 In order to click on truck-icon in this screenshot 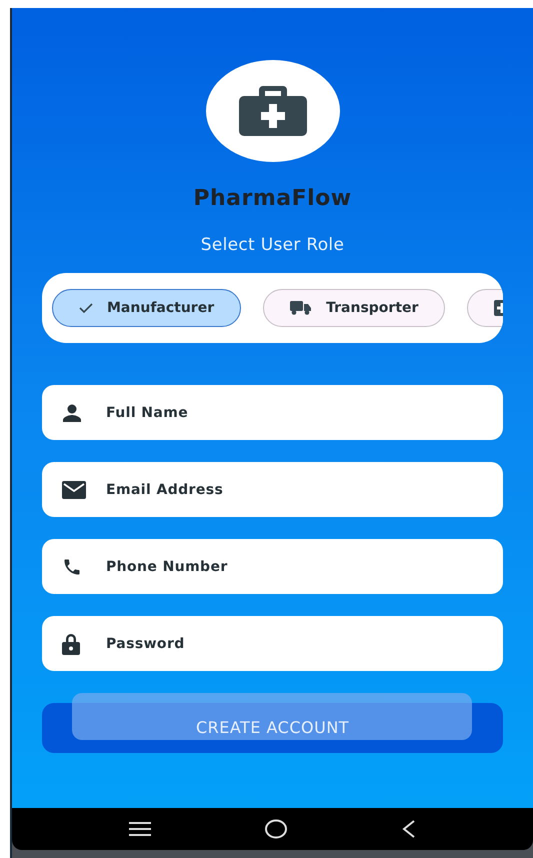, I will do `click(301, 308)`.